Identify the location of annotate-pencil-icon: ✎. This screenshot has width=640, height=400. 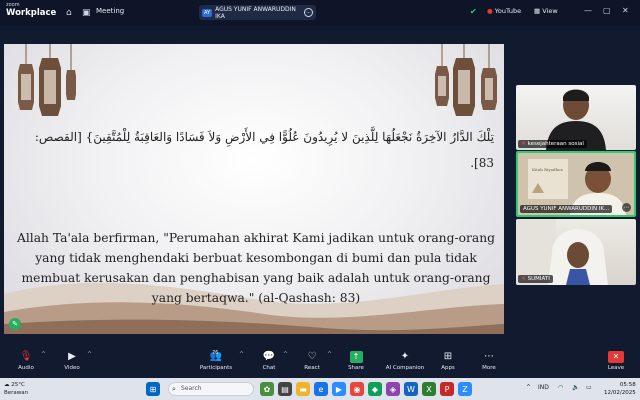
(15, 324).